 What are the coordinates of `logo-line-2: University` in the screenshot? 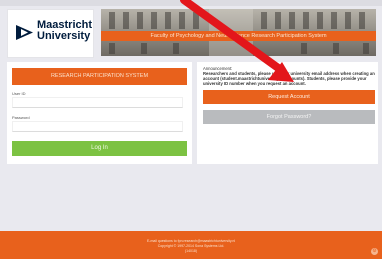 It's located at (64, 36).